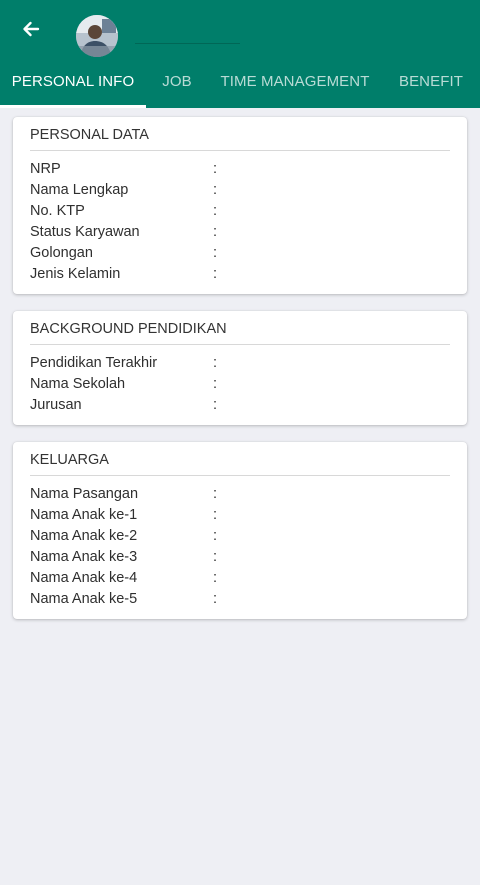 This screenshot has width=480, height=885. Describe the element at coordinates (84, 557) in the screenshot. I see `field-label: Nama Anak ke-3` at that location.